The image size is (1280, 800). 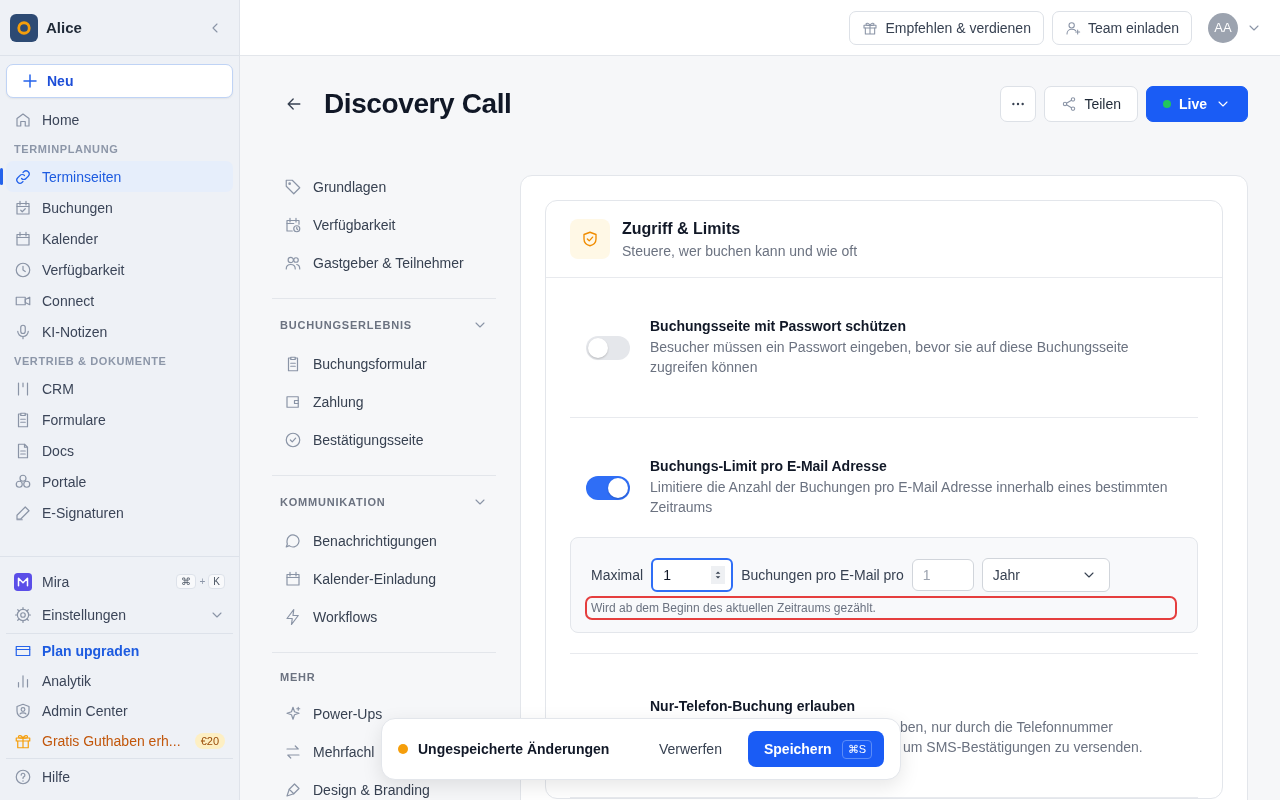 What do you see at coordinates (856, 749) in the screenshot?
I see `shortcut-key: ⌘S` at bounding box center [856, 749].